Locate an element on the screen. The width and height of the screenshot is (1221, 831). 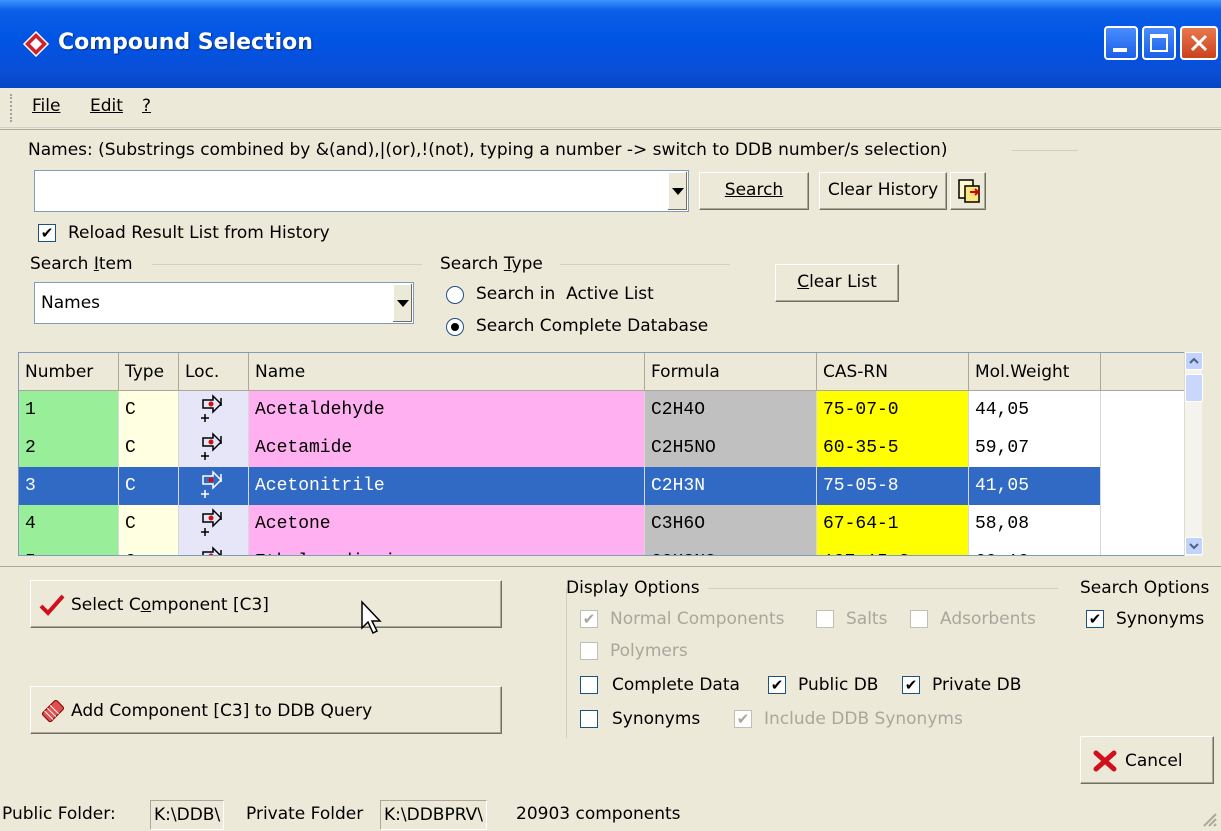
scroll-up-button is located at coordinates (1194, 361).